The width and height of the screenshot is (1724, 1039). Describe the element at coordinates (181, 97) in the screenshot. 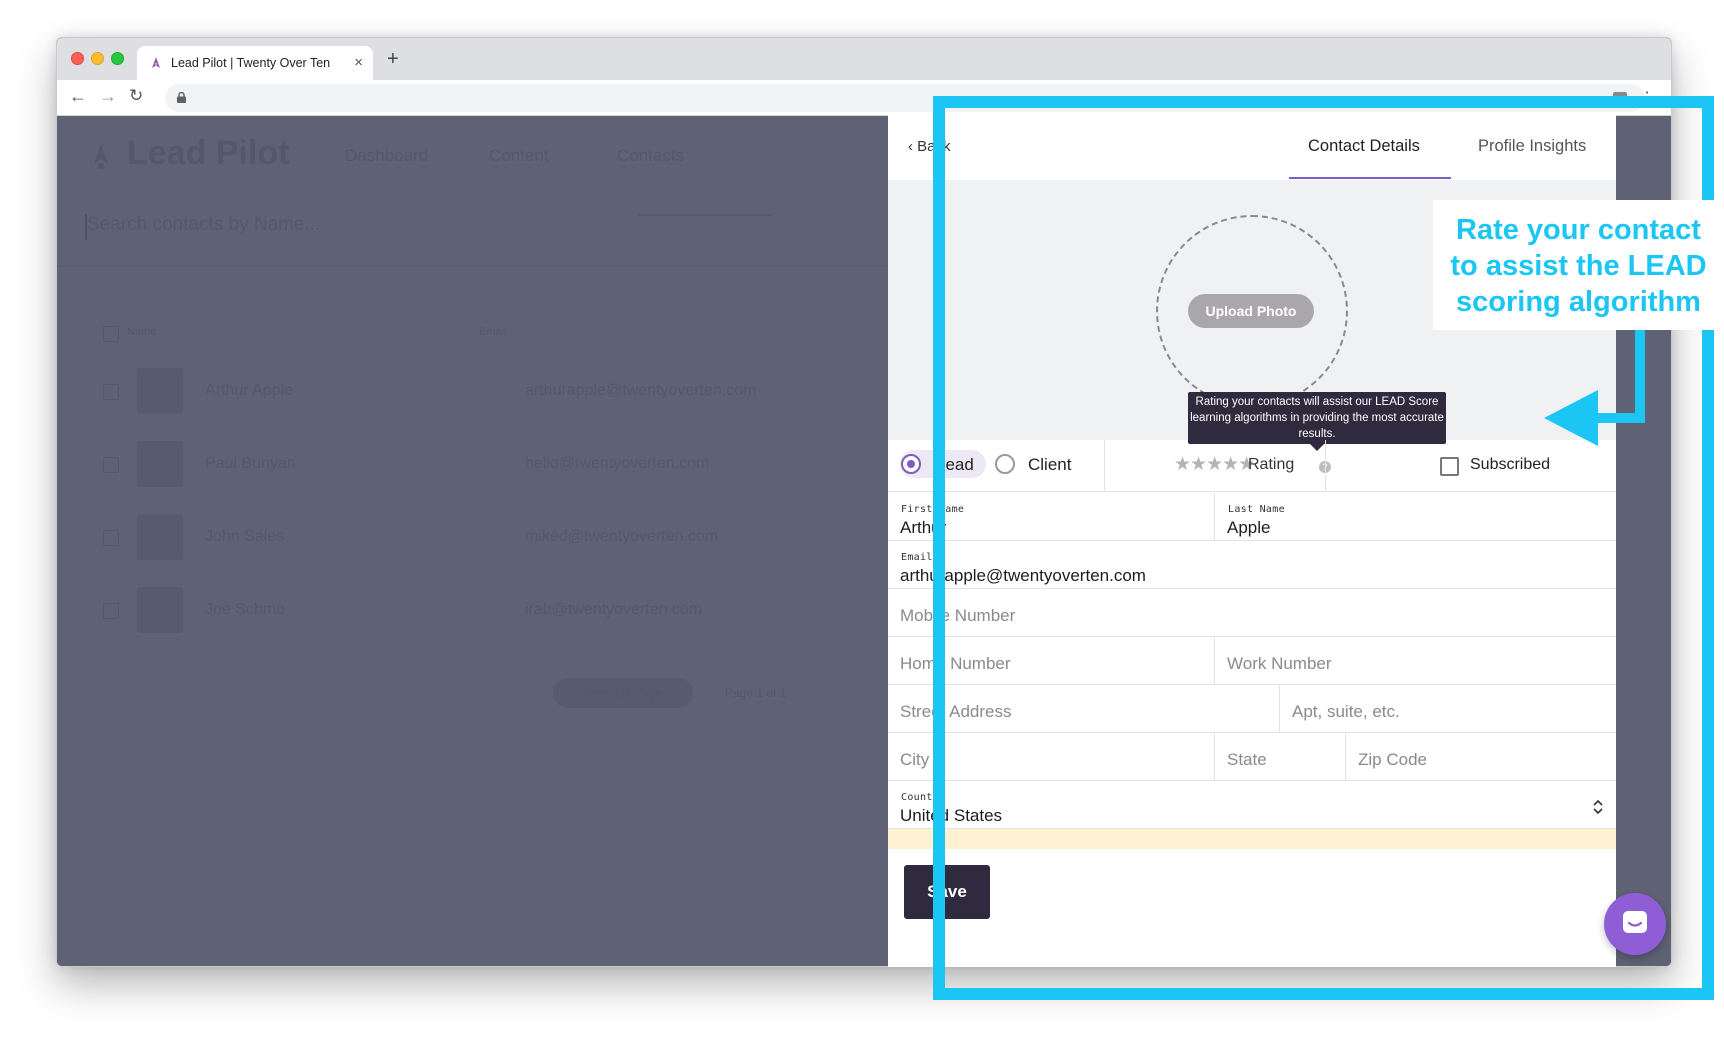

I see `lock-icon` at that location.